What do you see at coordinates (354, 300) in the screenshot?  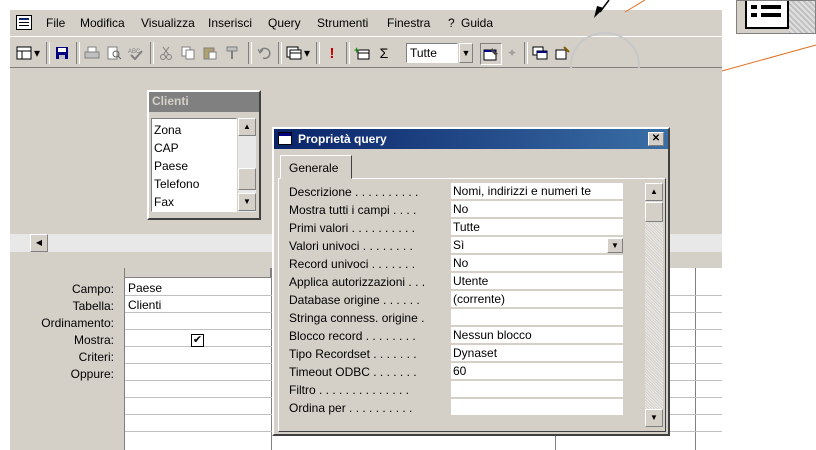 I see `property-label: Database origine . . . . . .` at bounding box center [354, 300].